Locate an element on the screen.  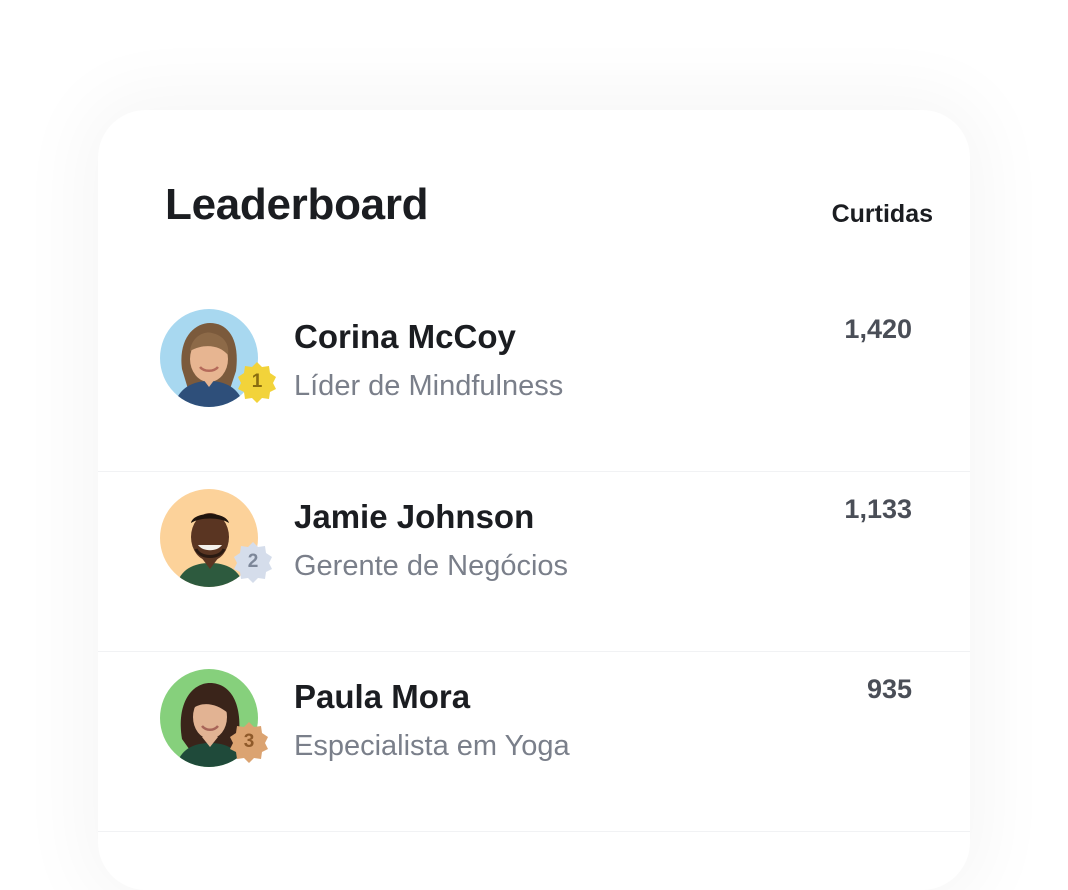
rank-badge: 2 is located at coordinates (253, 562).